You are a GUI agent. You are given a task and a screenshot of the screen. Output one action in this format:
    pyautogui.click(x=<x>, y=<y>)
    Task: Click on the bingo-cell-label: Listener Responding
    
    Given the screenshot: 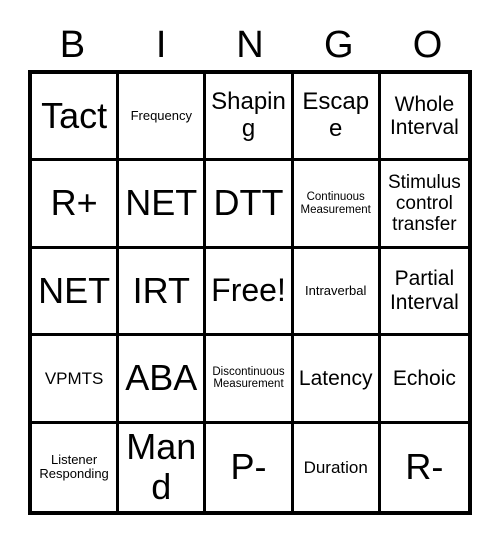 What is the action you would take?
    pyautogui.click(x=74, y=466)
    